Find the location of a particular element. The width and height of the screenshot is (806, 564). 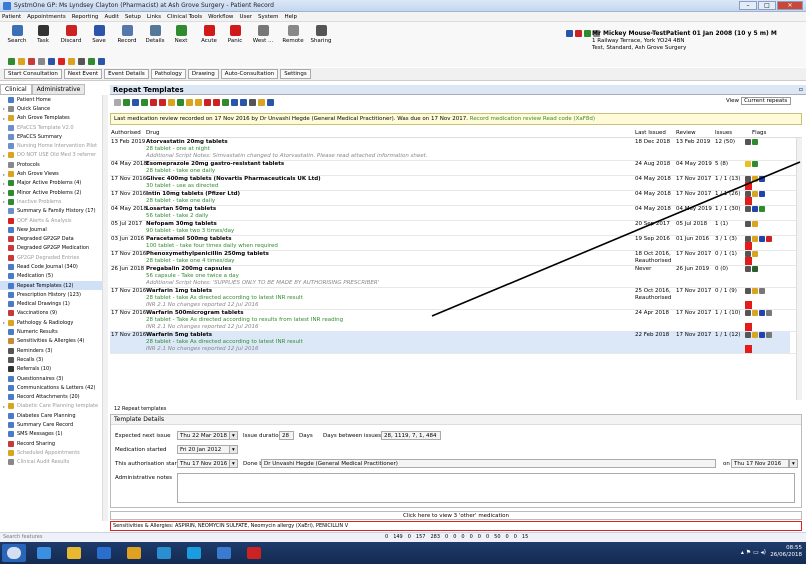

play-icon is located at coordinates (198, 102).